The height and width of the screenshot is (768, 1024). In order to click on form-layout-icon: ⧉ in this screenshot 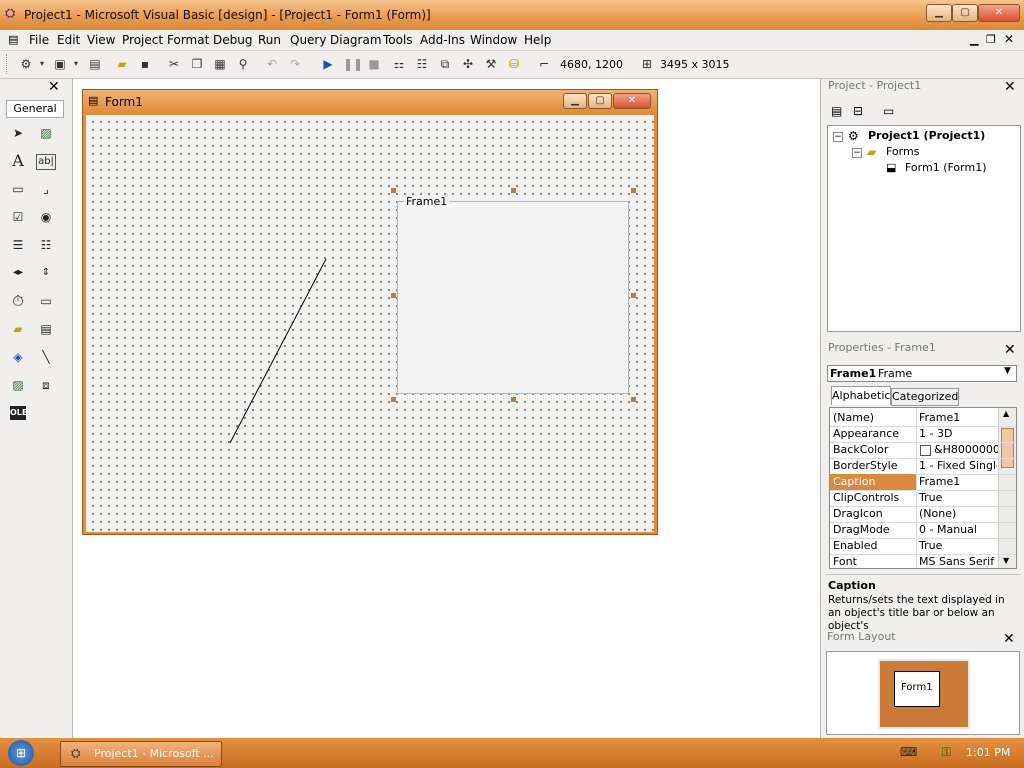, I will do `click(445, 64)`.